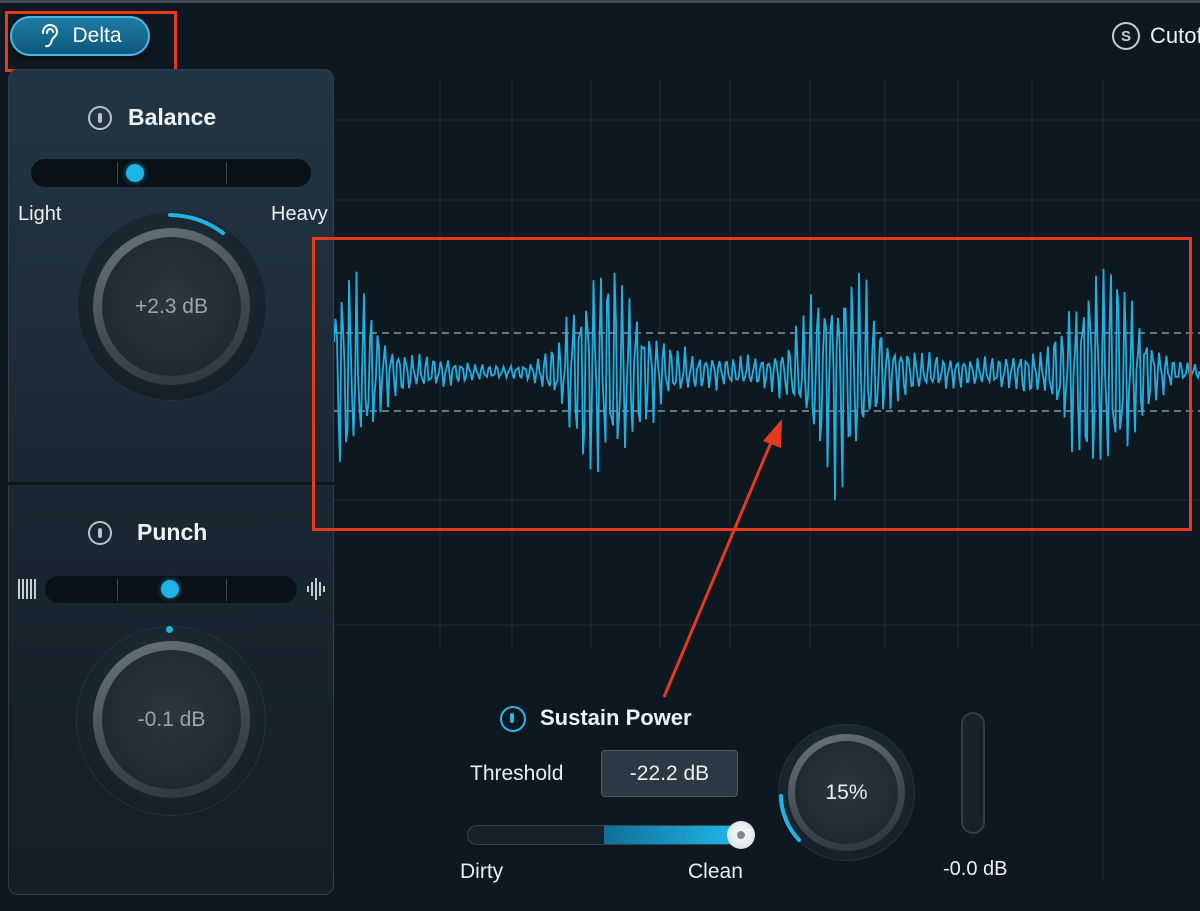 Image resolution: width=1200 pixels, height=911 pixels. What do you see at coordinates (517, 773) in the screenshot?
I see `threshold-label: Threshold` at bounding box center [517, 773].